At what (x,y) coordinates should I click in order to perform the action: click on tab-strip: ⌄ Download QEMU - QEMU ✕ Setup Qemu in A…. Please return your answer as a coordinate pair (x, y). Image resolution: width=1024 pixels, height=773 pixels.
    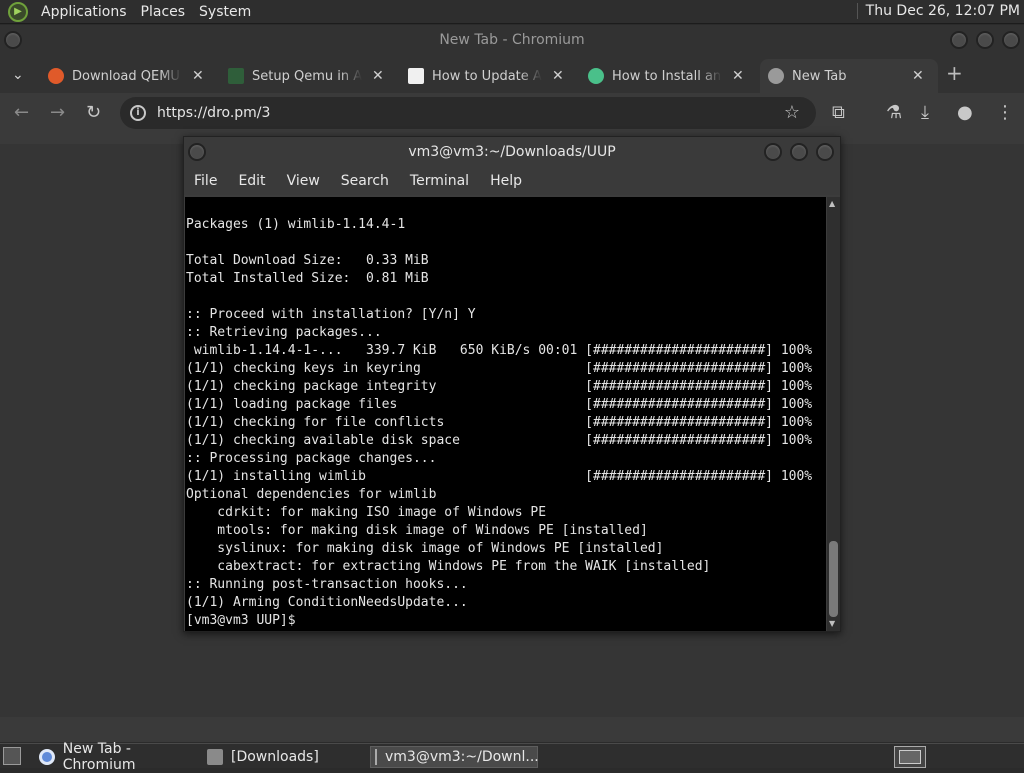
    Looking at the image, I should click on (512, 74).